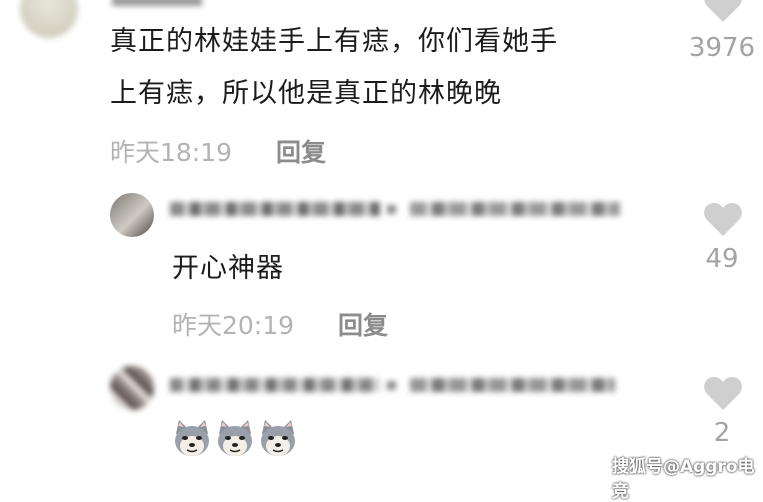 Image resolution: width=763 pixels, height=502 pixels. Describe the element at coordinates (233, 325) in the screenshot. I see `comment-time: 昨天20:19` at that location.